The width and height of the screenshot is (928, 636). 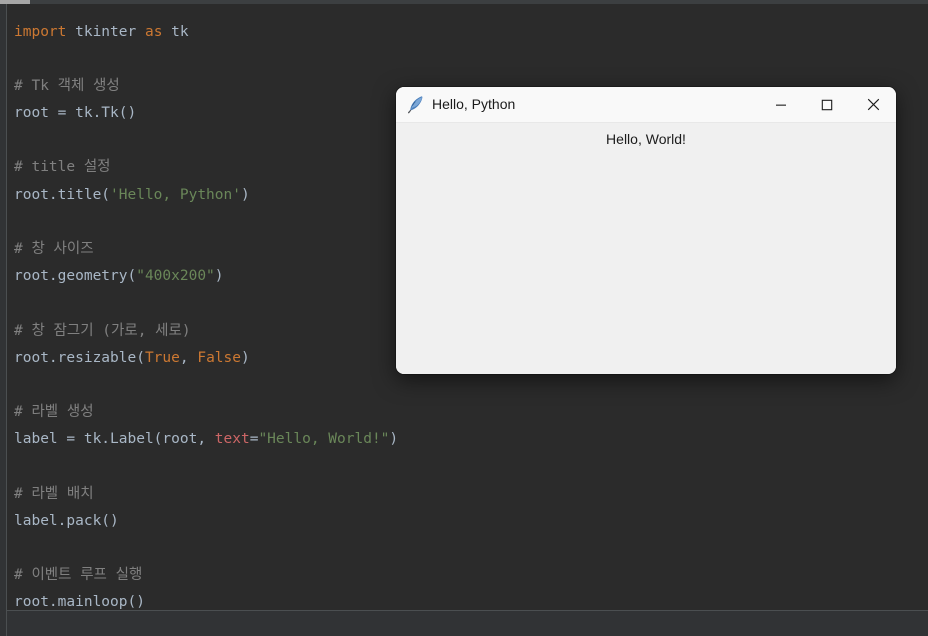 I want to click on maximize-button, so click(x=827, y=104).